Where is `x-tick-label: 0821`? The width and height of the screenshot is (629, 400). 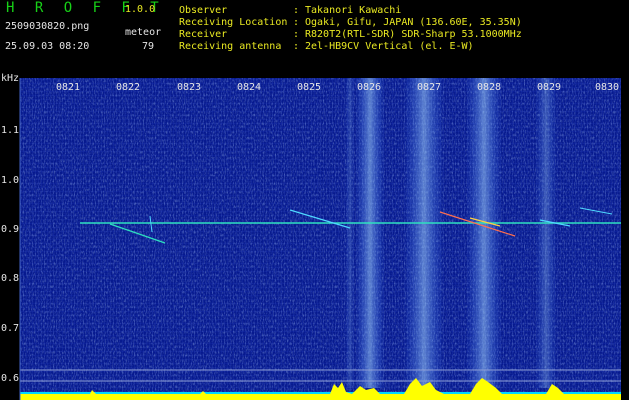
x-tick-label: 0821 is located at coordinates (68, 87).